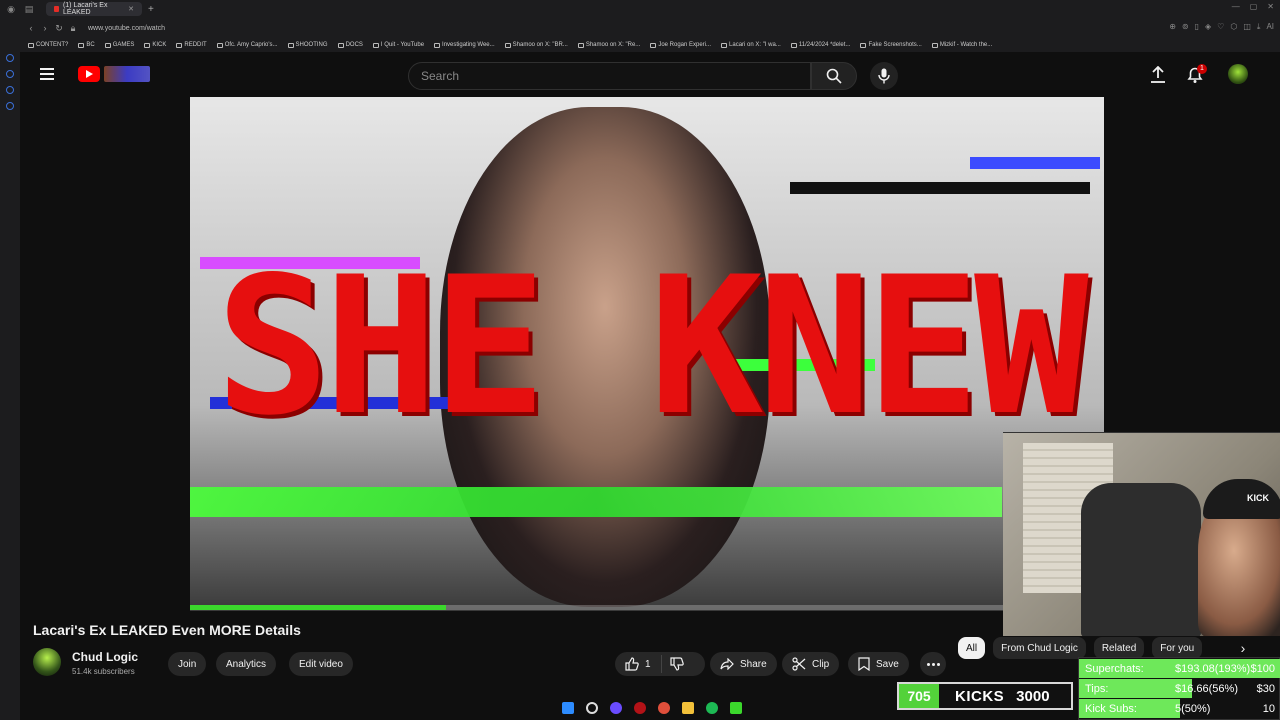 The image size is (1280, 720). Describe the element at coordinates (191, 45) in the screenshot. I see `bookmark-item: REDDIT` at that location.